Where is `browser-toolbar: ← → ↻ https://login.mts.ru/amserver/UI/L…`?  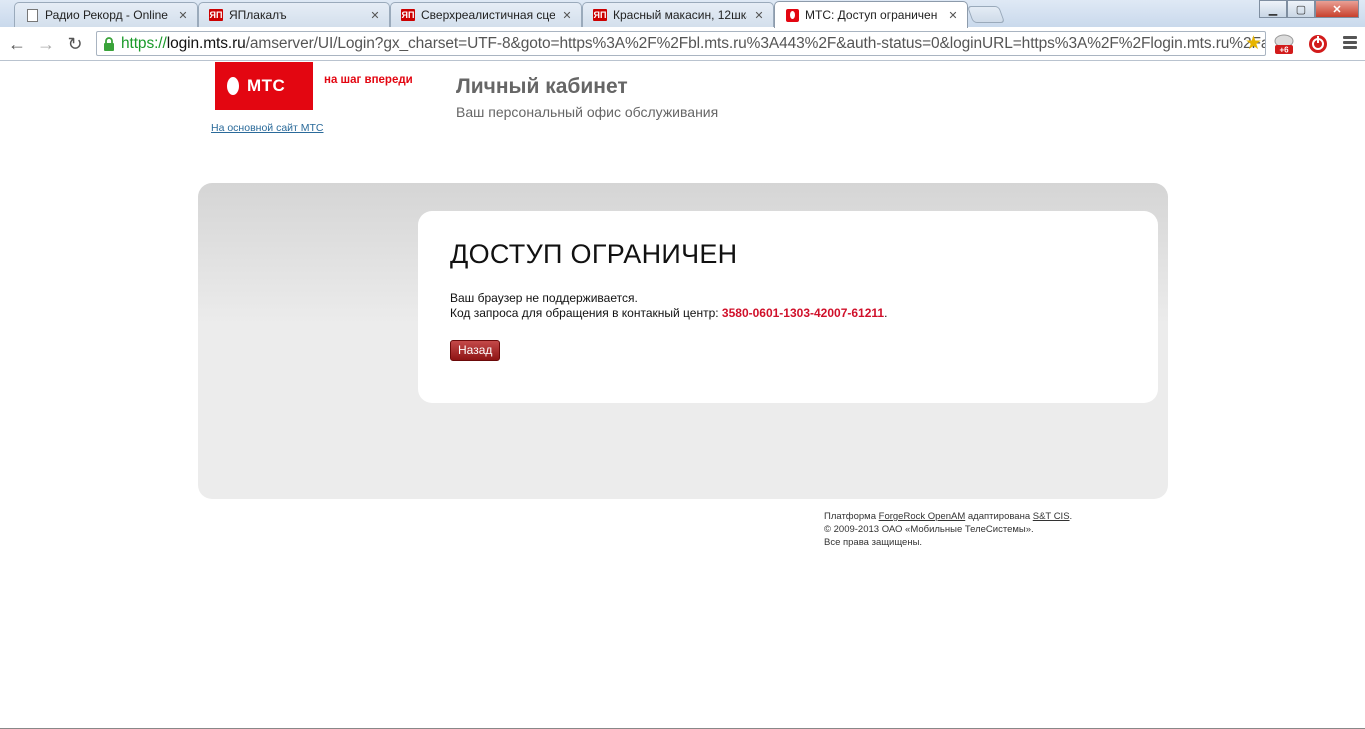
browser-toolbar: ← → ↻ https://login.mts.ru/amserver/UI/L… is located at coordinates (682, 44).